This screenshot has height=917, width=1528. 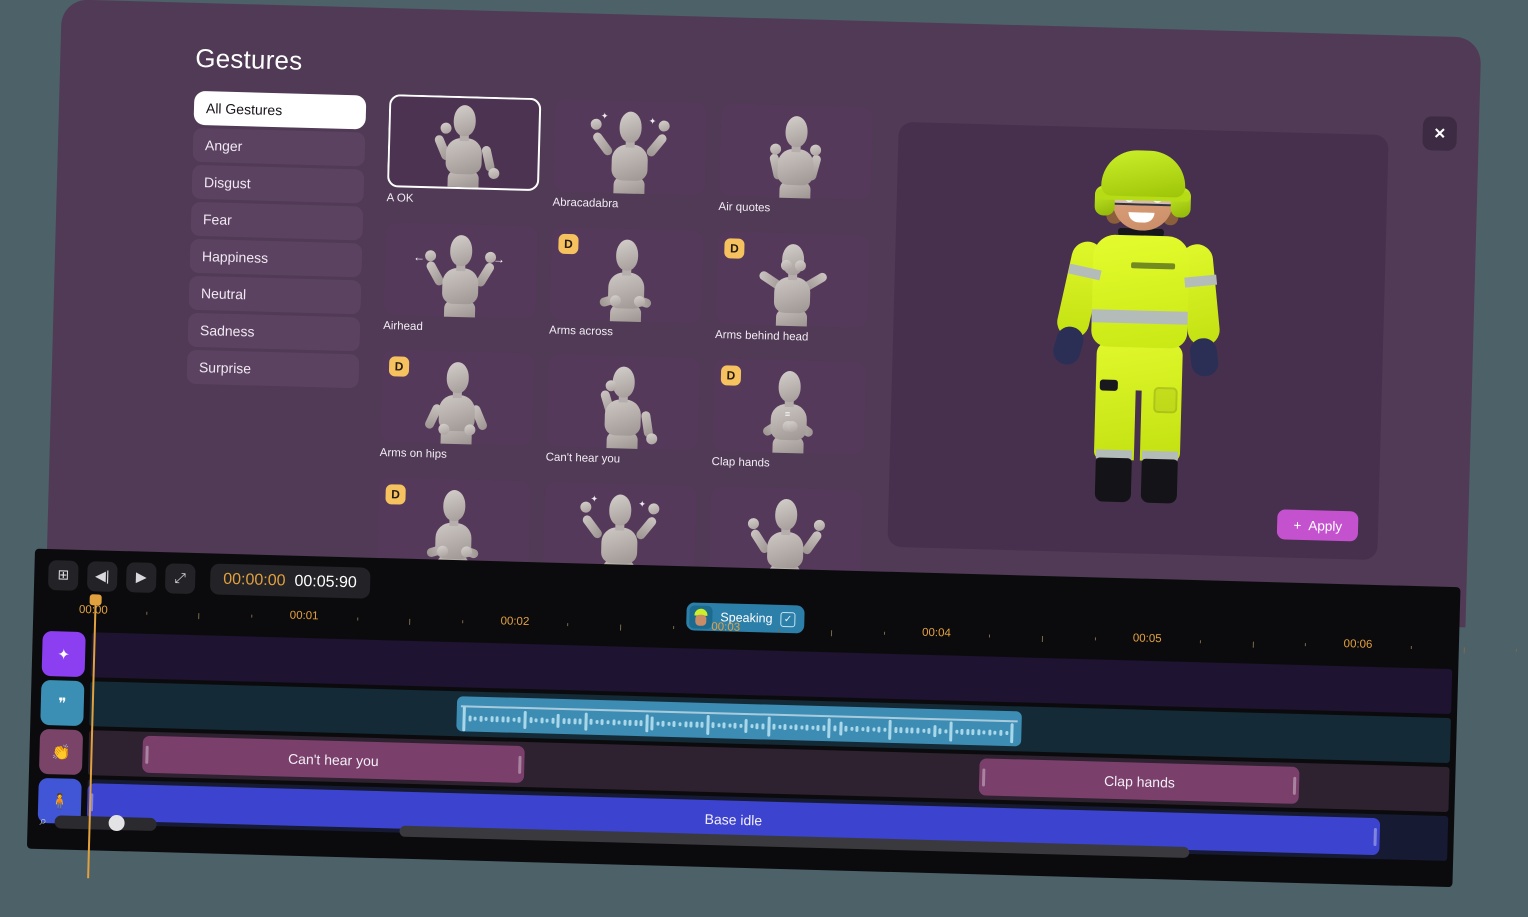 What do you see at coordinates (630, 163) in the screenshot?
I see `mannequin-torso` at bounding box center [630, 163].